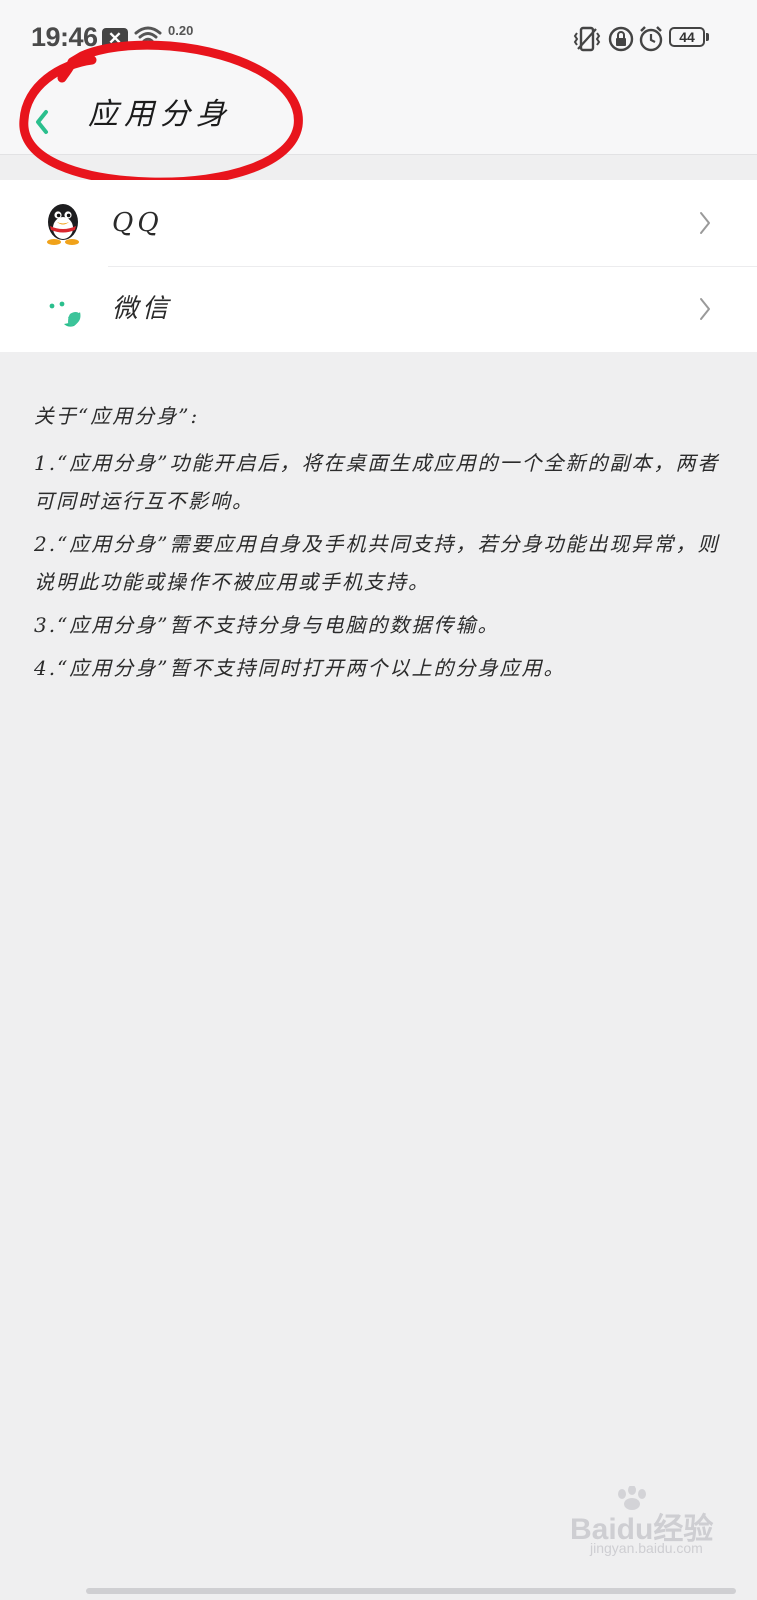 The width and height of the screenshot is (757, 1600). What do you see at coordinates (142, 309) in the screenshot?
I see `app-label-wechat: 微信` at bounding box center [142, 309].